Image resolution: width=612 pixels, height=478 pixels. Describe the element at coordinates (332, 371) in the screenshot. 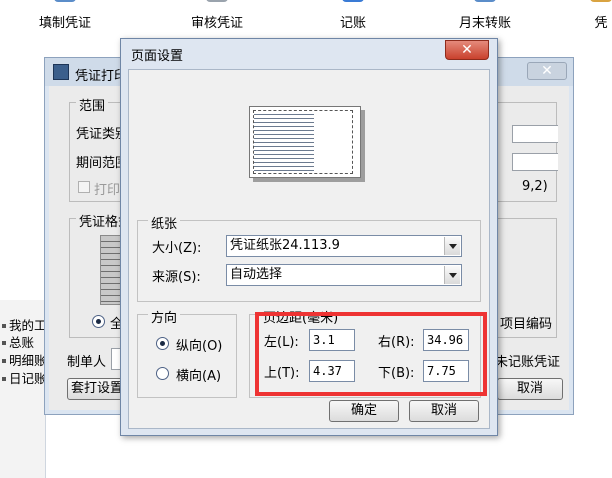

I see `top-margin-input: 4.37` at that location.